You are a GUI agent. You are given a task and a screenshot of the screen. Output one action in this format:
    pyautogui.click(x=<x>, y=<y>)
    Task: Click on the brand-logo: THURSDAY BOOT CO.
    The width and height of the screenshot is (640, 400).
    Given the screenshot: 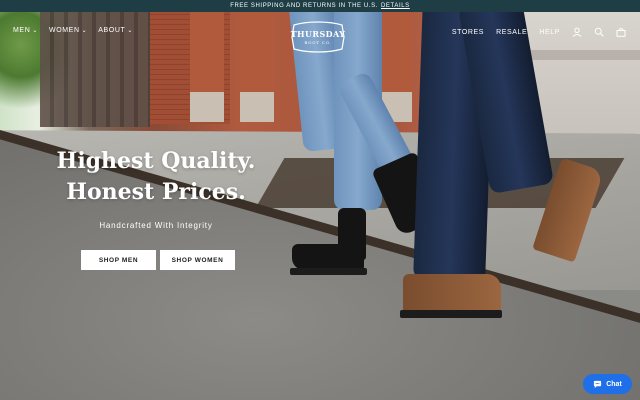 What is the action you would take?
    pyautogui.click(x=318, y=37)
    